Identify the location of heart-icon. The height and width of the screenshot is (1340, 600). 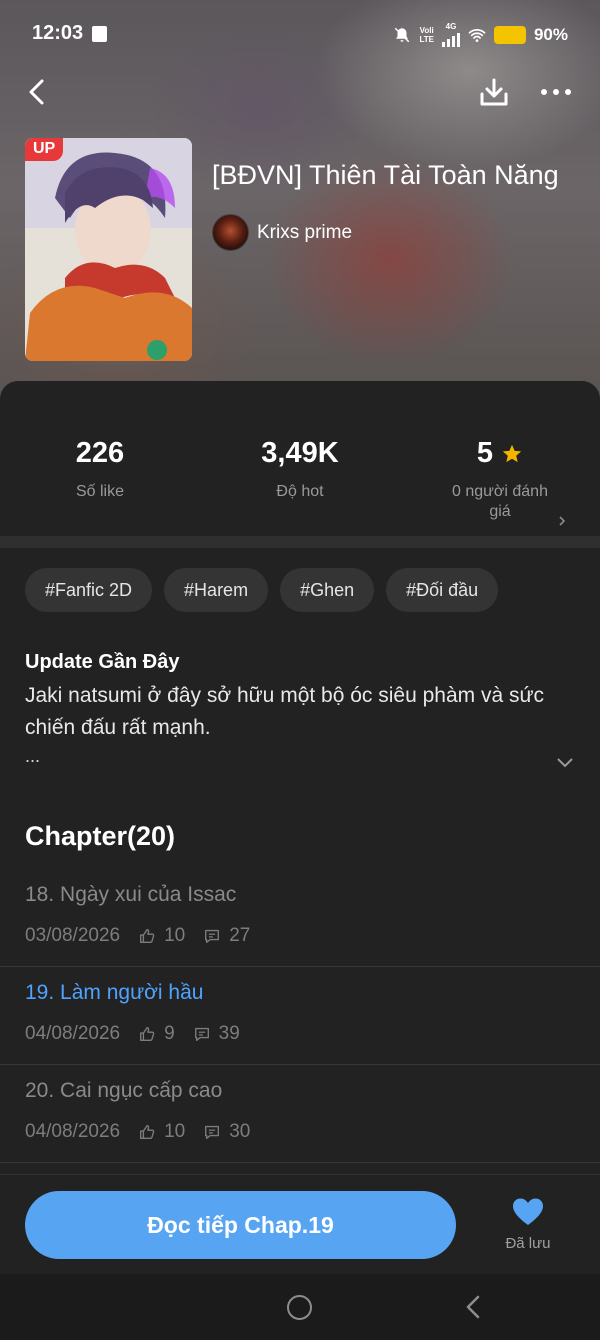
(528, 1212).